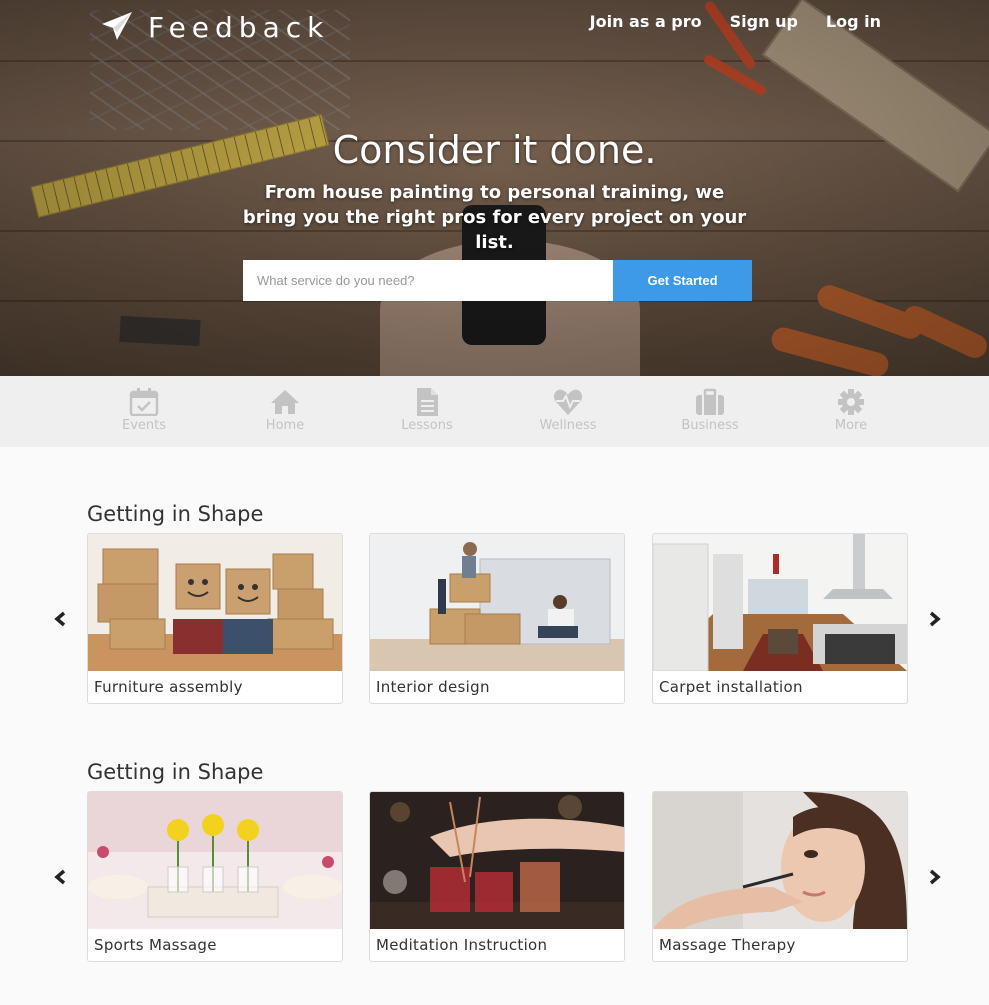  I want to click on category-events: Events, so click(144, 410).